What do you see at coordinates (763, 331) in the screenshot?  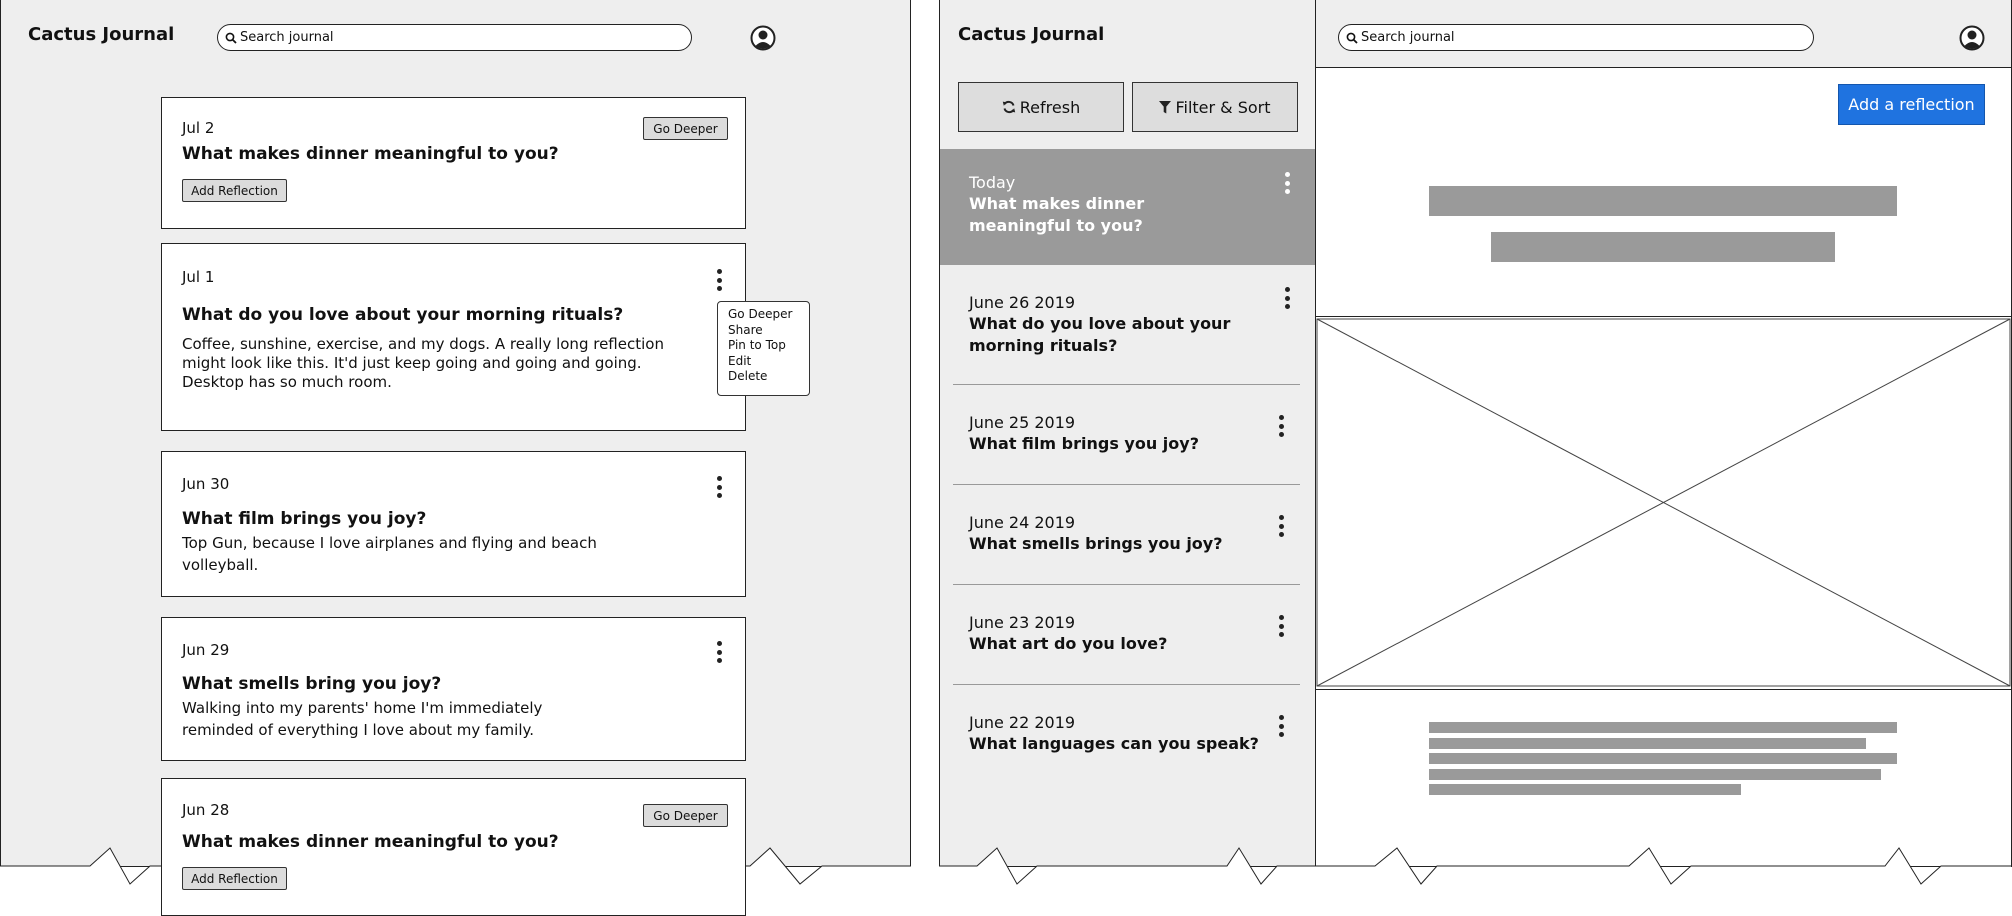 I see `menu-item-share: Share` at bounding box center [763, 331].